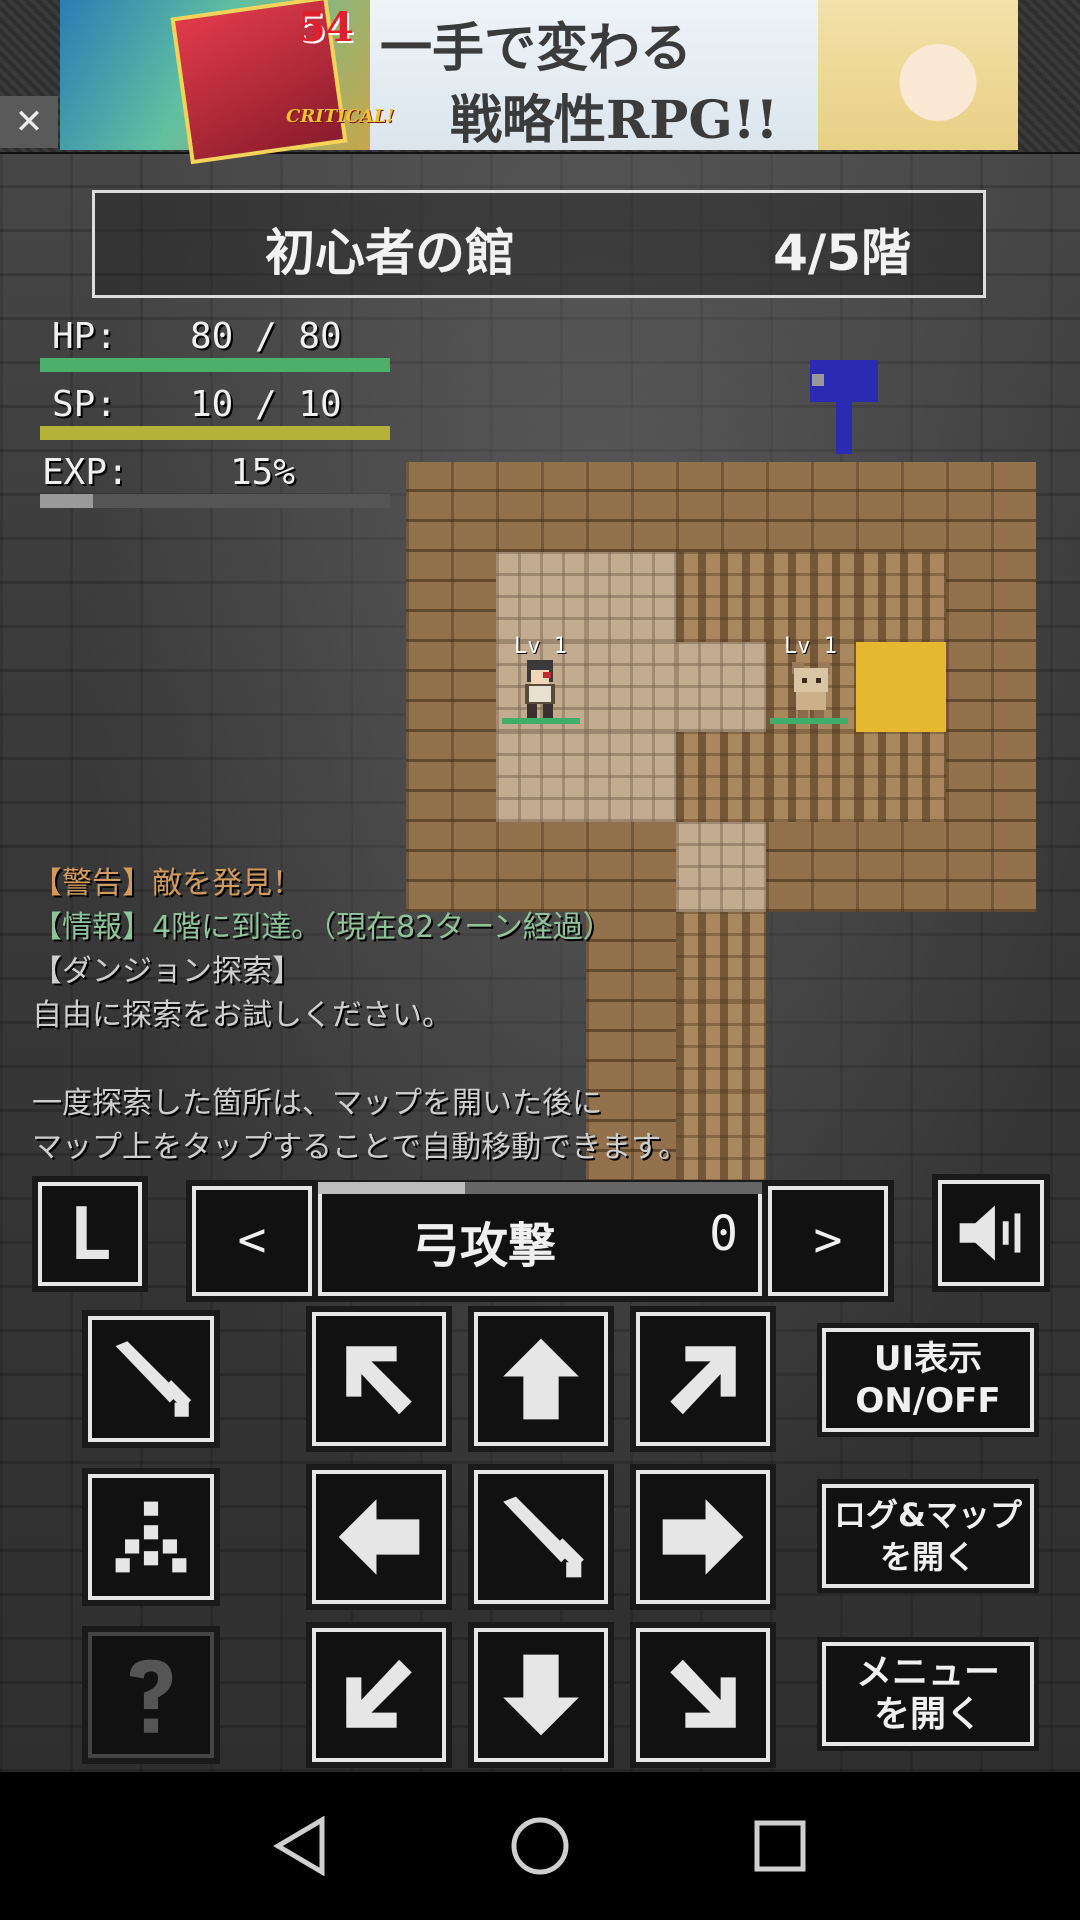  Describe the element at coordinates (340, 116) in the screenshot. I see `ad-critical-text: CRITICAL!` at that location.